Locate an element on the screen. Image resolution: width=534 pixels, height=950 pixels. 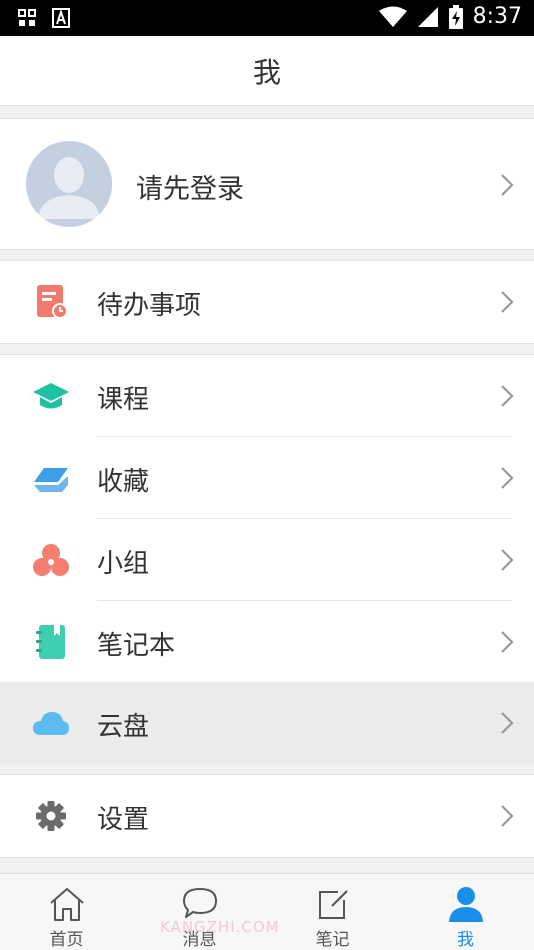
menu-item-label: 小组 is located at coordinates (123, 564).